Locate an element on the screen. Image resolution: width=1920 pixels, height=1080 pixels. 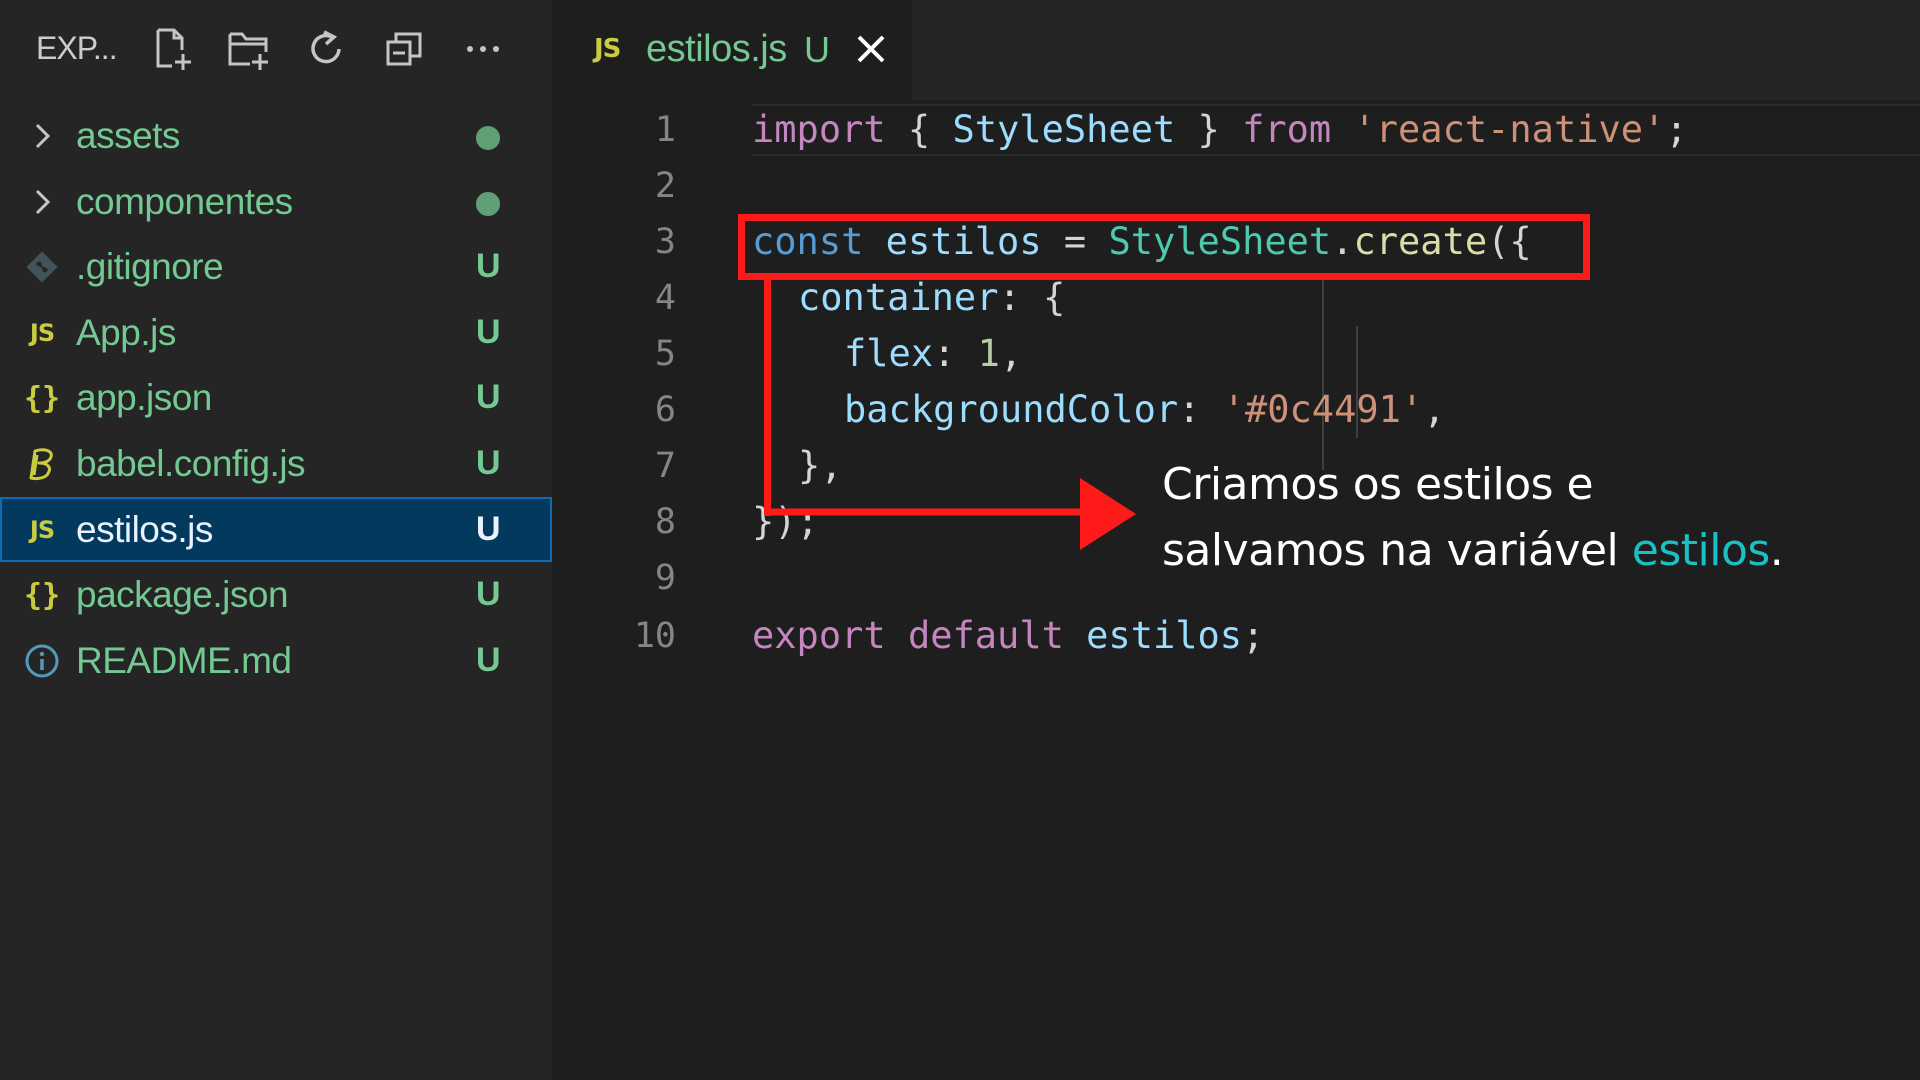
code-text: backgroundColor: '#0c4491', is located at coordinates (1145, 409).